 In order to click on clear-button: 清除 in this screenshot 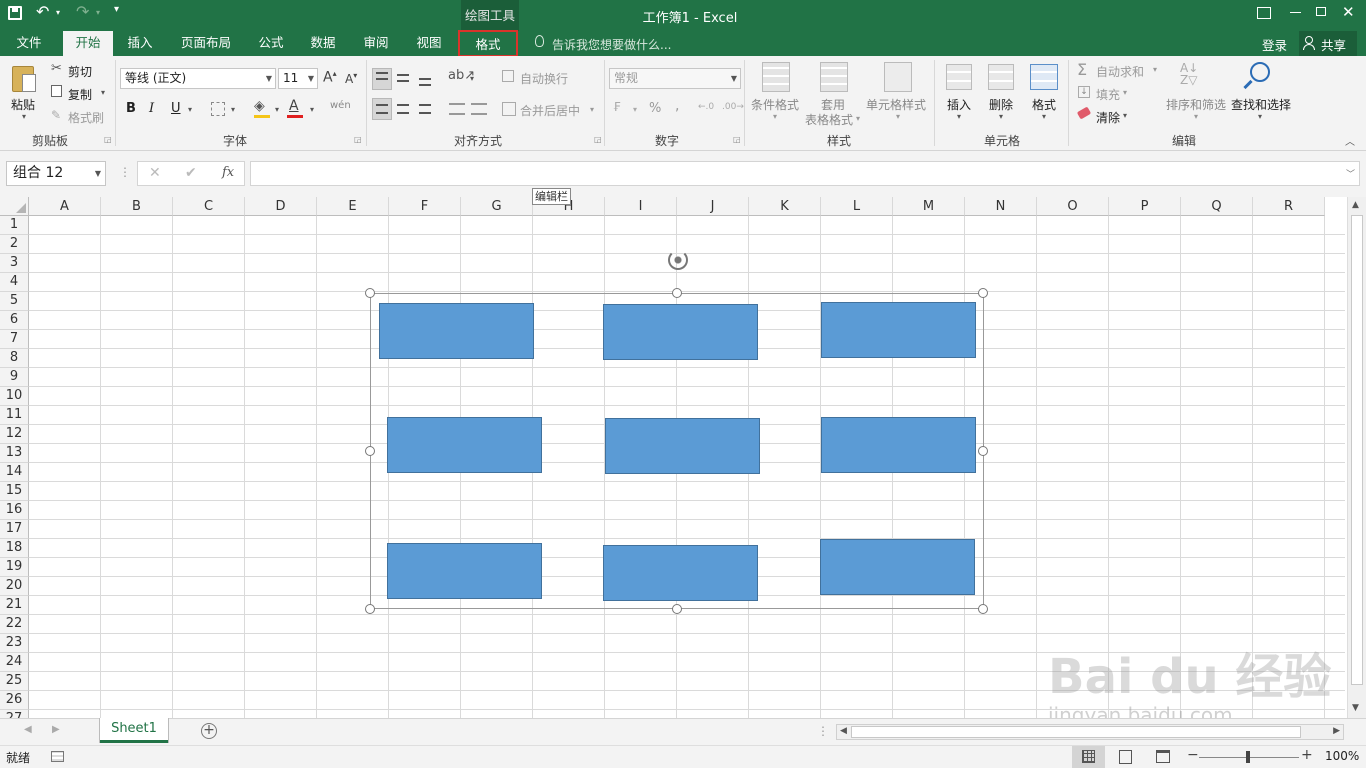, I will do `click(1108, 117)`.